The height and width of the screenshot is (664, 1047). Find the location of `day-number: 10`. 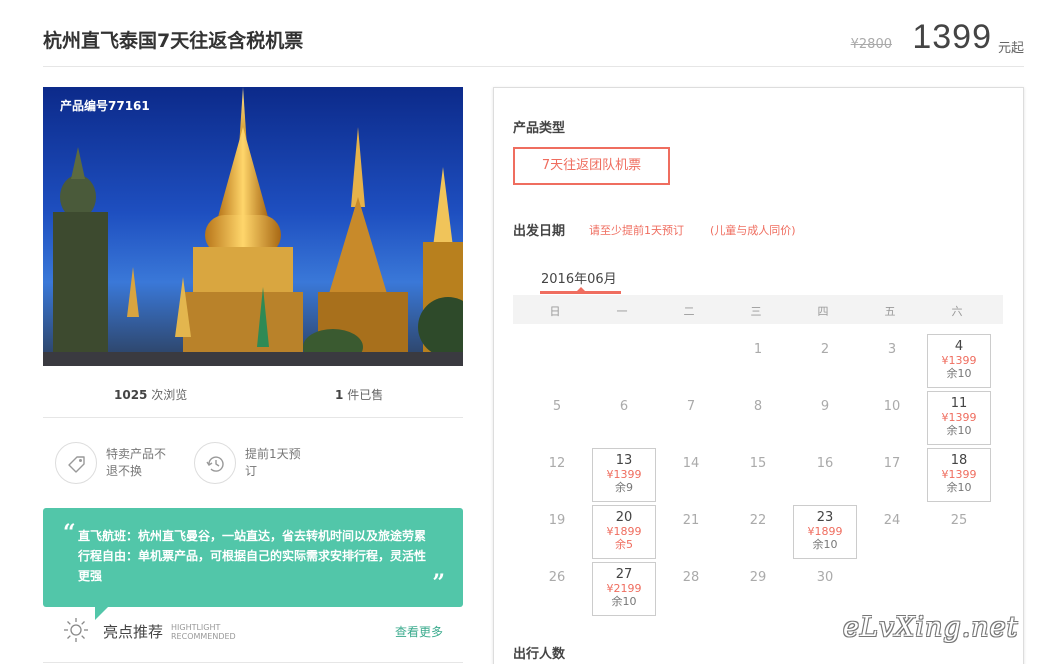

day-number: 10 is located at coordinates (892, 406).